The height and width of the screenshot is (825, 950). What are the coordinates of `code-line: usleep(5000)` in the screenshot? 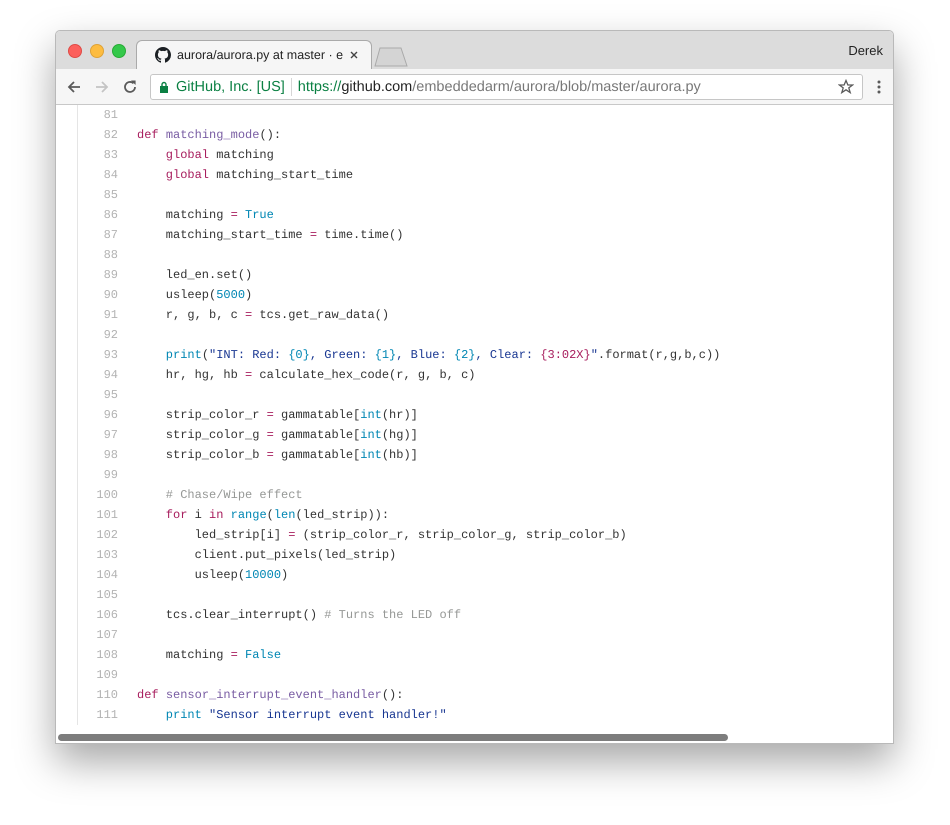 It's located at (208, 295).